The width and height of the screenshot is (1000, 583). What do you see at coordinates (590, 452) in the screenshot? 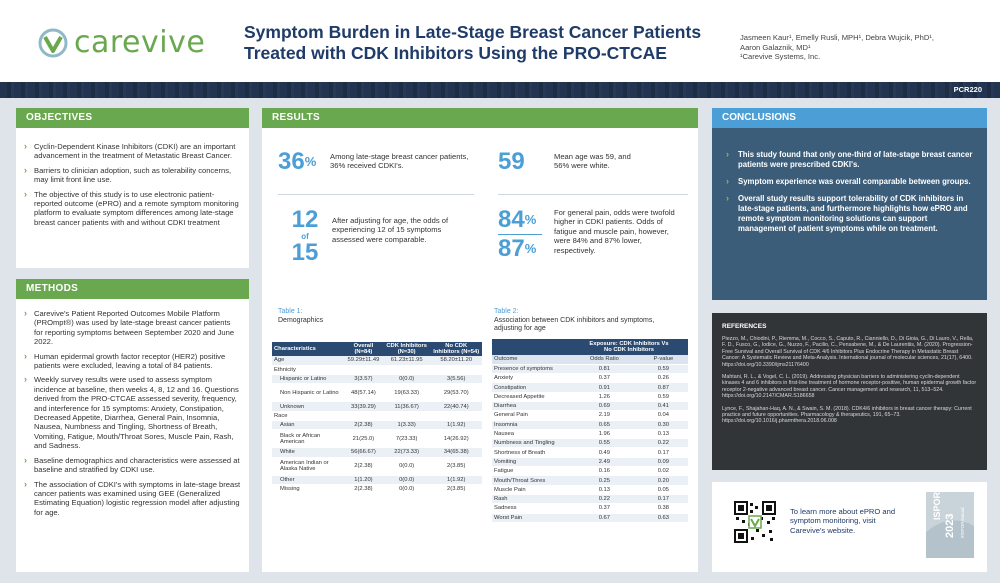
I see `table-row: Shortness of Breath 0.49 0.17` at bounding box center [590, 452].